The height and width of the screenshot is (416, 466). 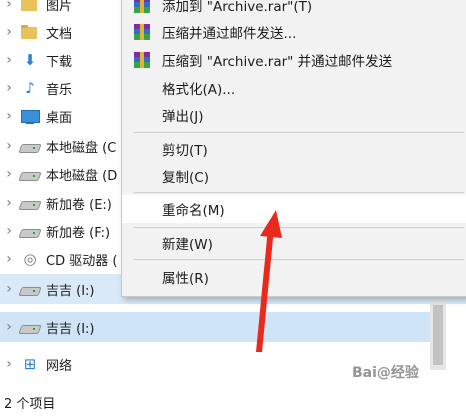 I want to click on nav-item-documents: › 文档, so click(x=36, y=32).